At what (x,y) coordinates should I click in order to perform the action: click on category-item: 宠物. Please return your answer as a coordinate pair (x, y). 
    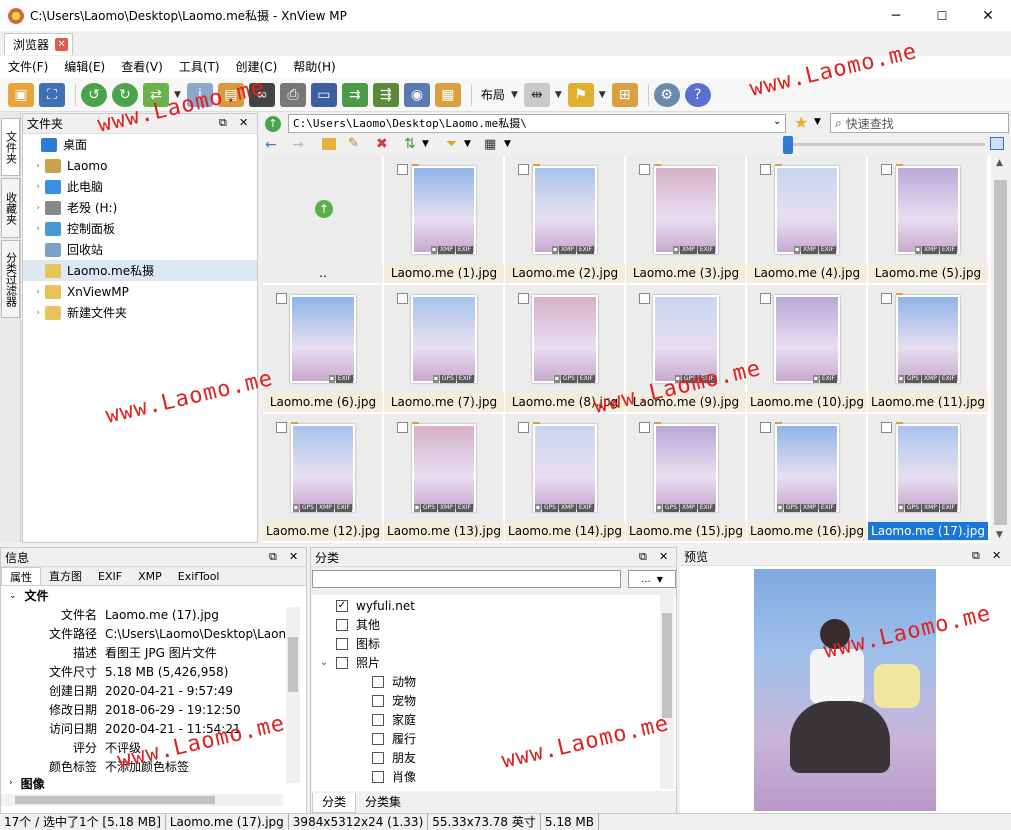
    Looking at the image, I should click on (494, 700).